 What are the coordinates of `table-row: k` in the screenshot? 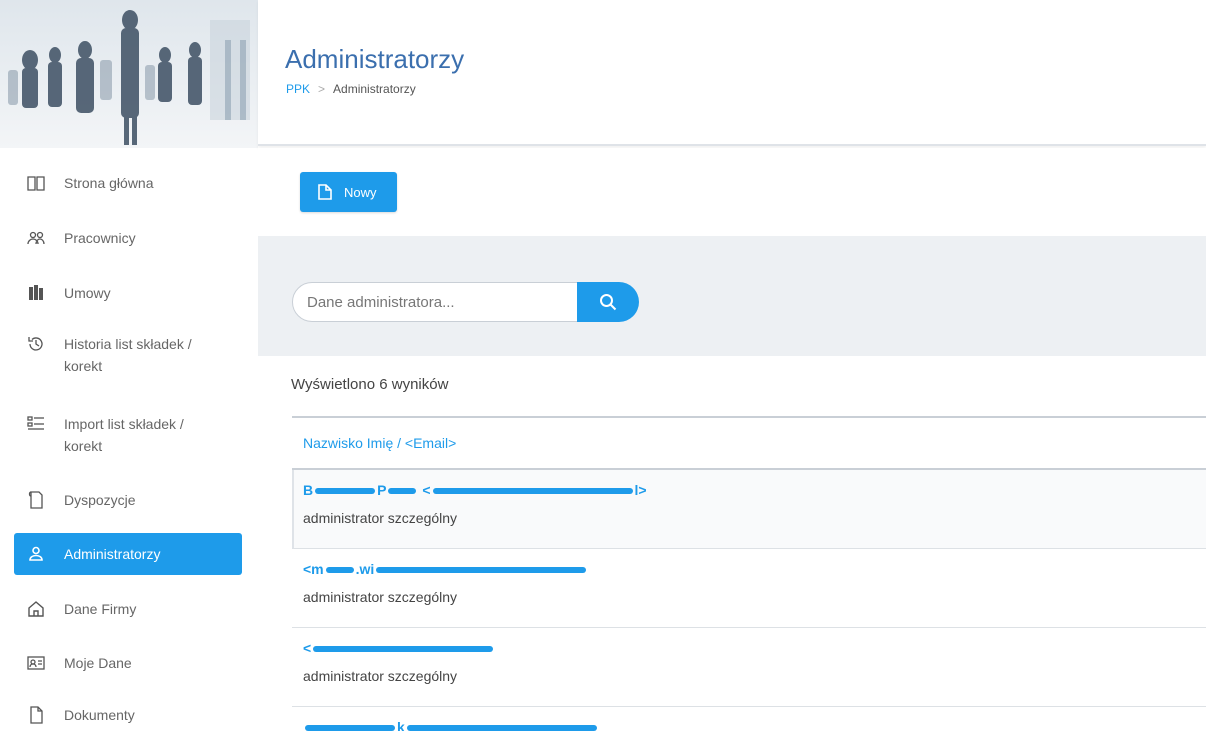 It's located at (749, 719).